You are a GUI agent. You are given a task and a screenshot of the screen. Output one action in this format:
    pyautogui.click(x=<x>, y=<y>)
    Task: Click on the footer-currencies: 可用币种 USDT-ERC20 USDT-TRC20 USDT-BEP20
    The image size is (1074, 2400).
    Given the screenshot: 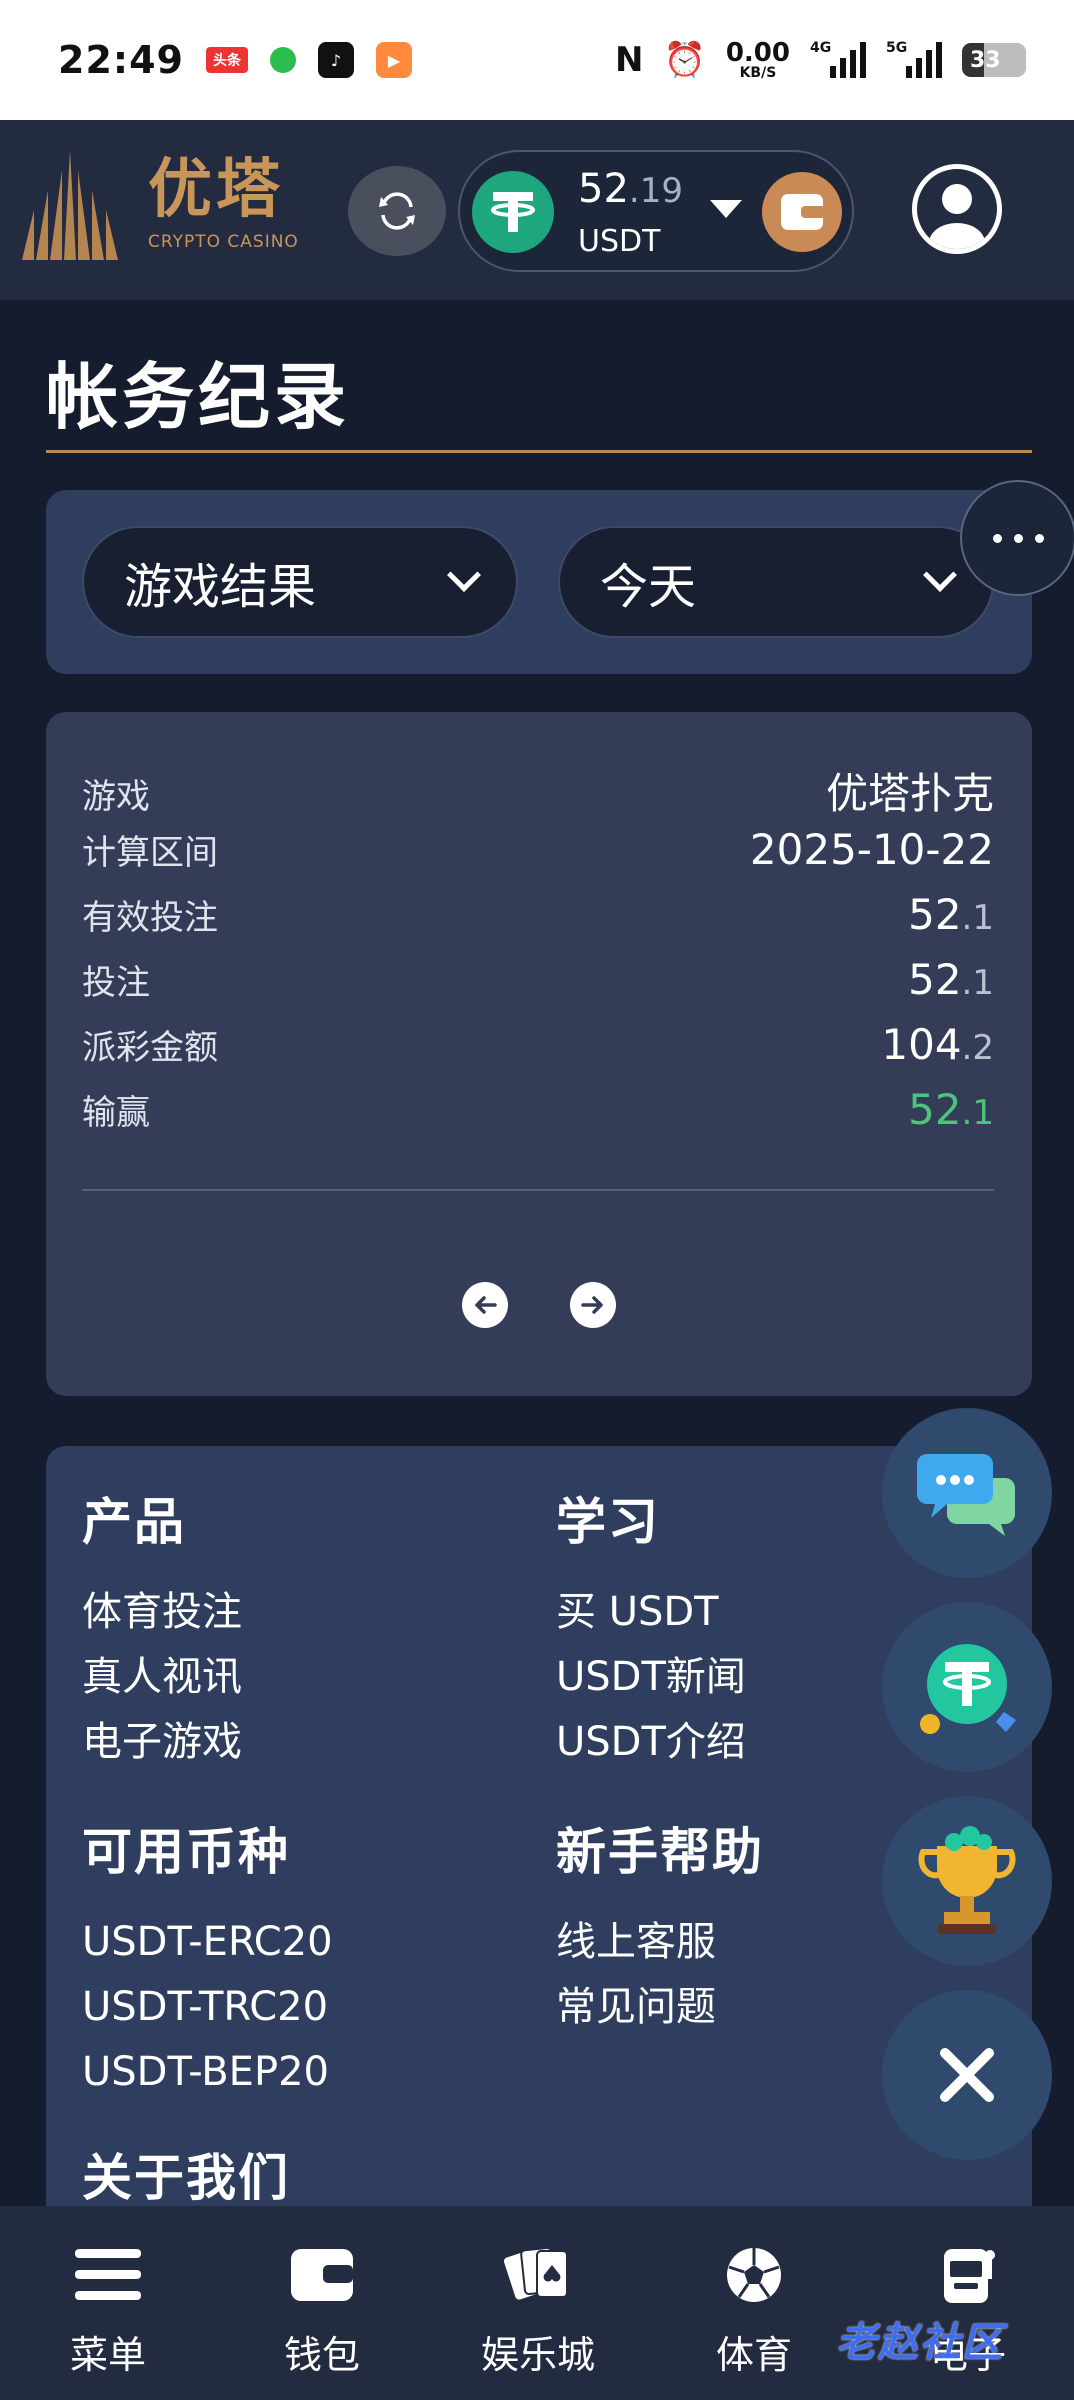 What is the action you would take?
    pyautogui.click(x=207, y=1958)
    